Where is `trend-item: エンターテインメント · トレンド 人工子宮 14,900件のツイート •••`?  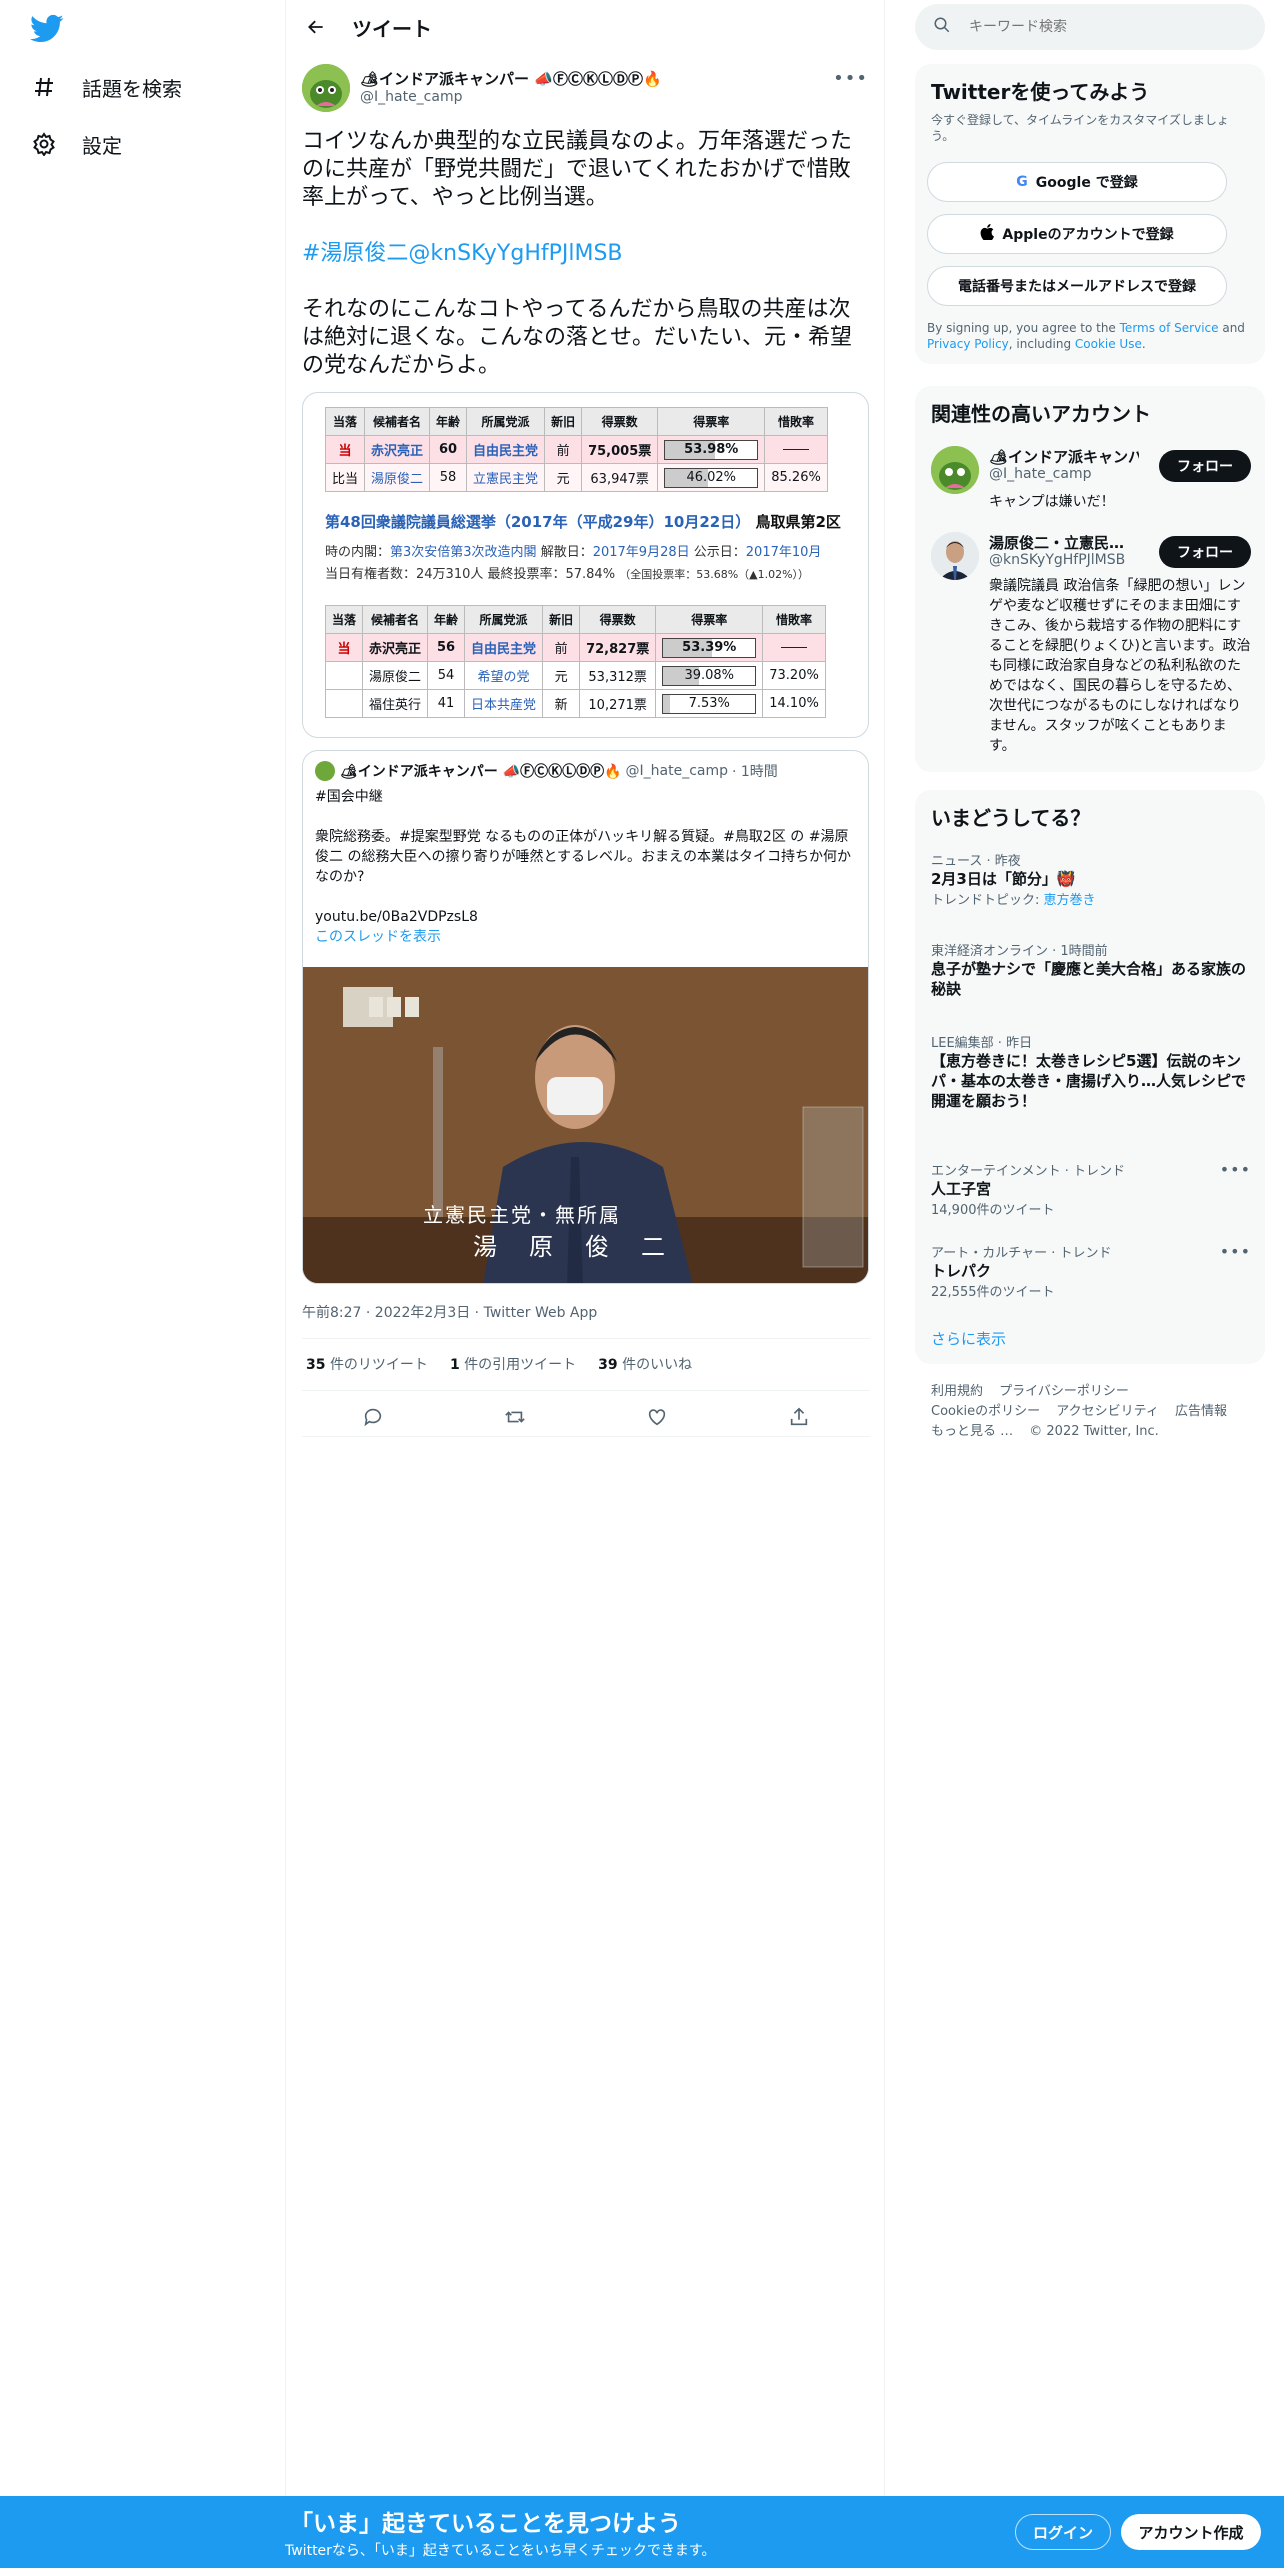
trend-item: エンターテインメント · トレンド 人工子宮 14,900件のツイート ••• is located at coordinates (1091, 1189).